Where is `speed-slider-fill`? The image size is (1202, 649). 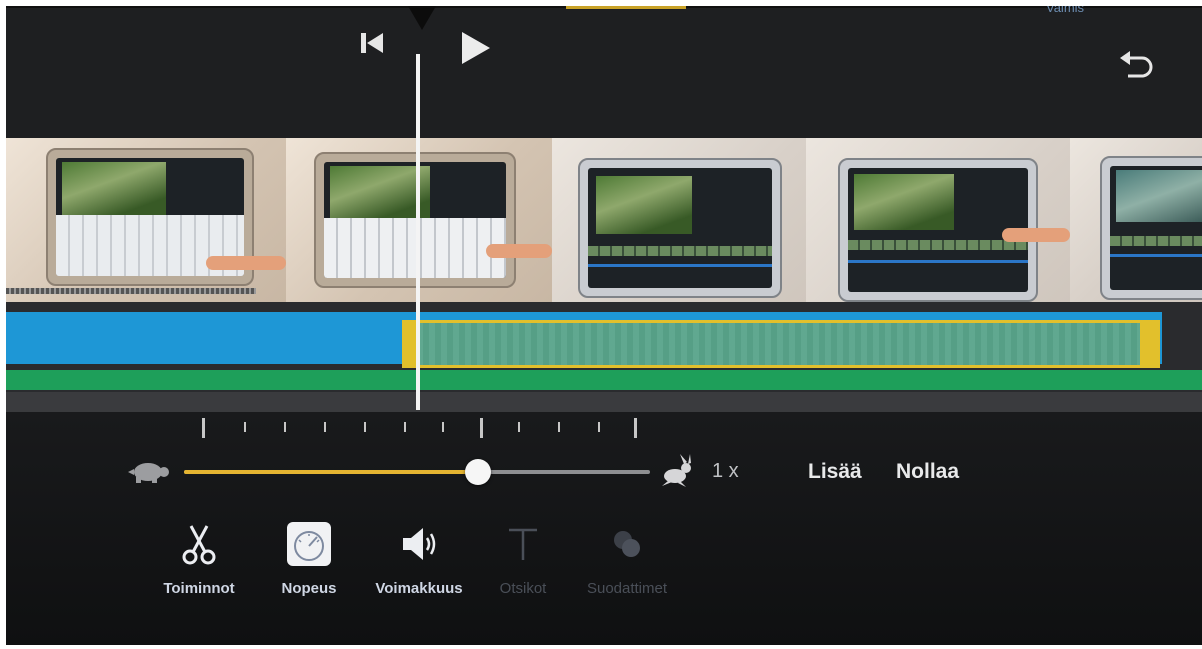 speed-slider-fill is located at coordinates (331, 472).